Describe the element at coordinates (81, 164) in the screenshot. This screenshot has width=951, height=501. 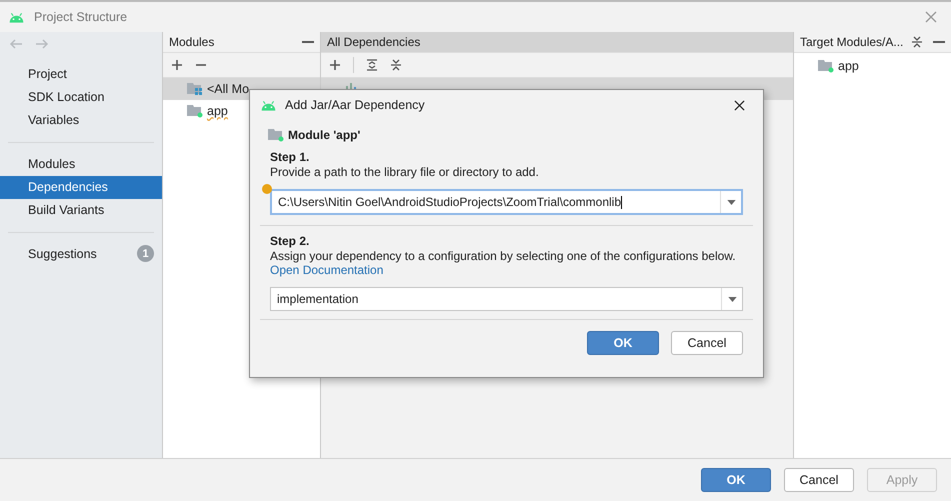
I see `sidebar-item: Modules` at that location.